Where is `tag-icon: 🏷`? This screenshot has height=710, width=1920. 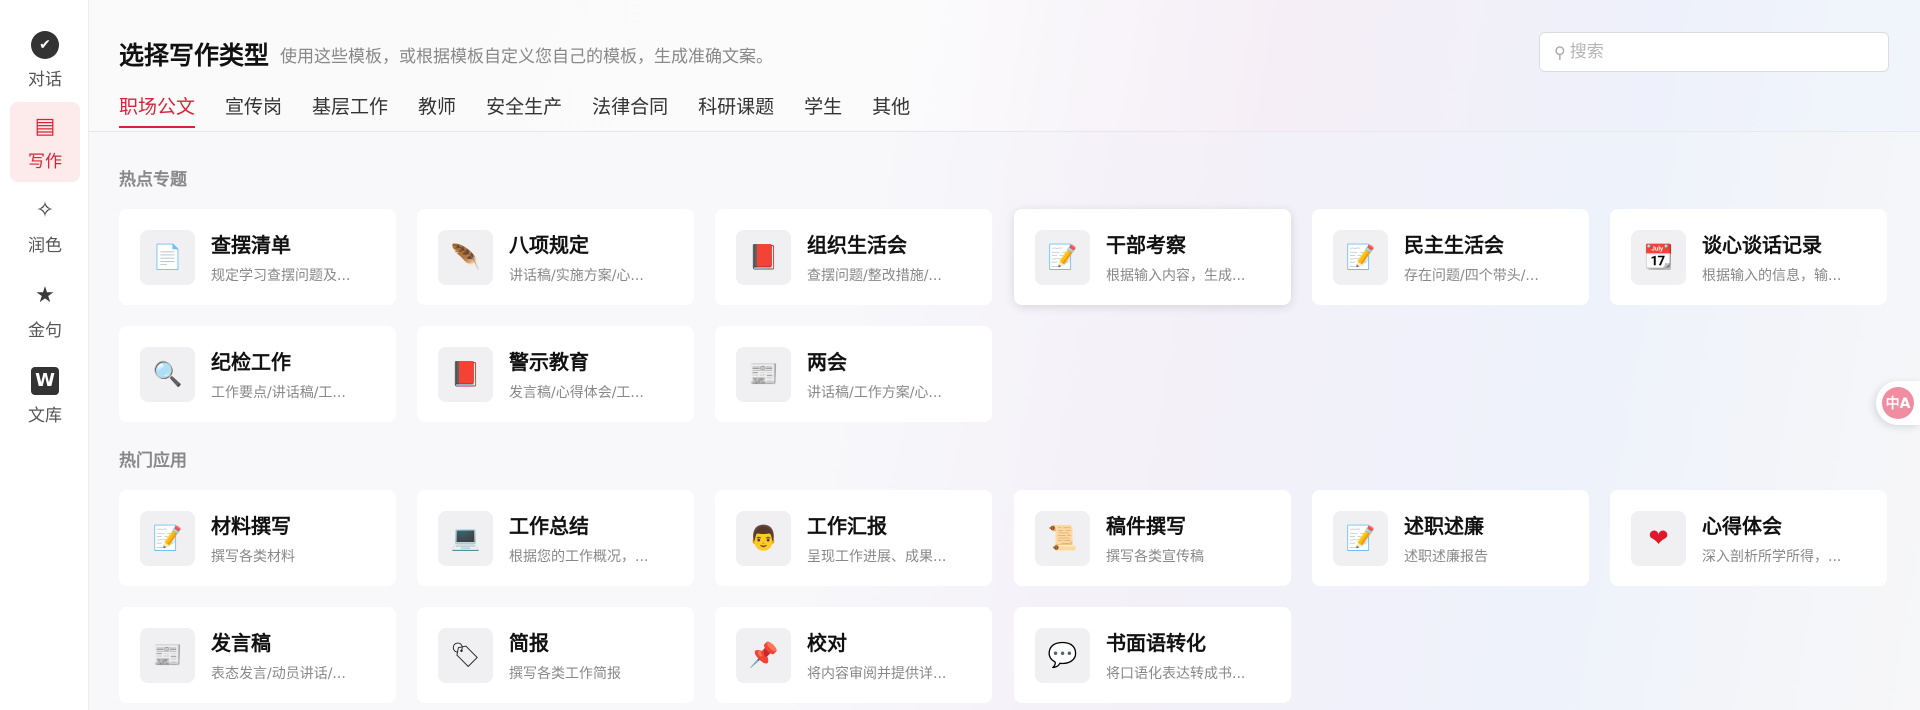 tag-icon: 🏷 is located at coordinates (465, 655).